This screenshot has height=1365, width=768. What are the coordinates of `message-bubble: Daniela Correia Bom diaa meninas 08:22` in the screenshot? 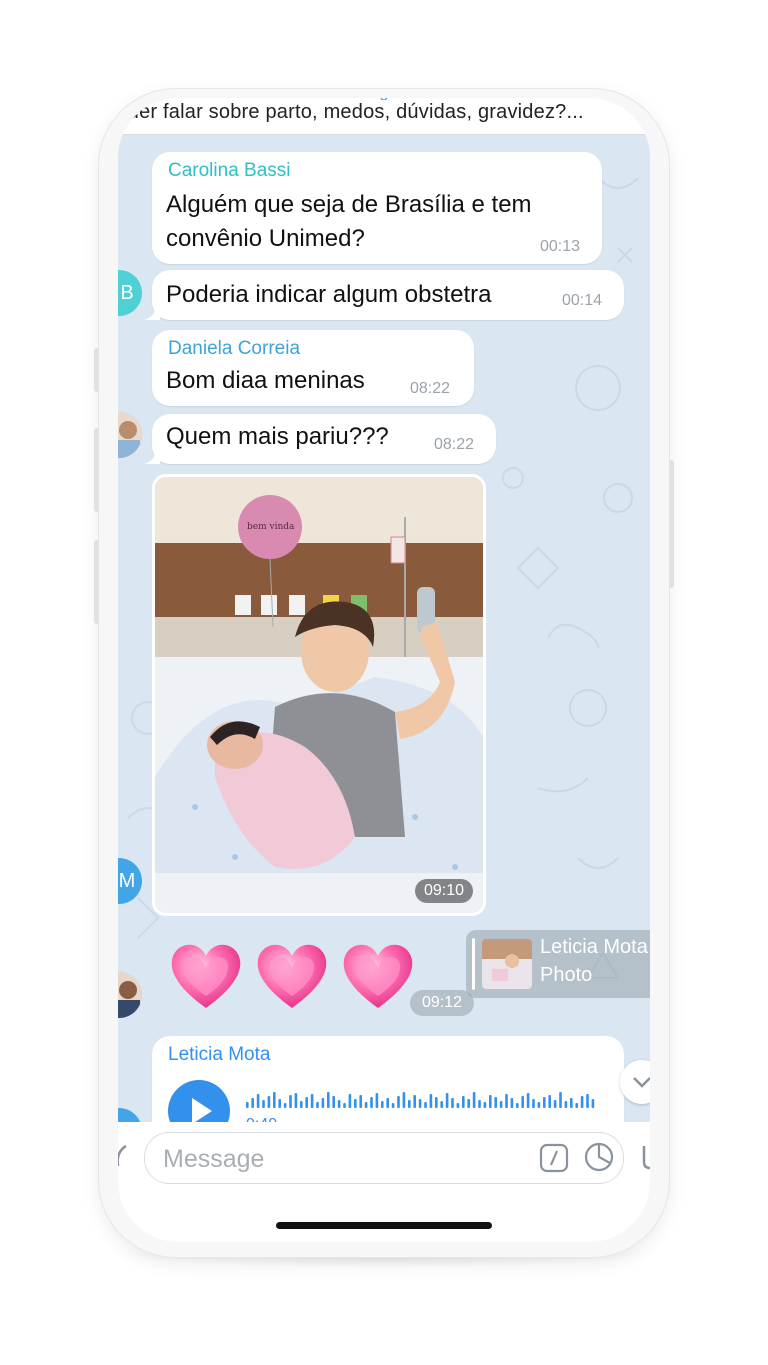 It's located at (313, 368).